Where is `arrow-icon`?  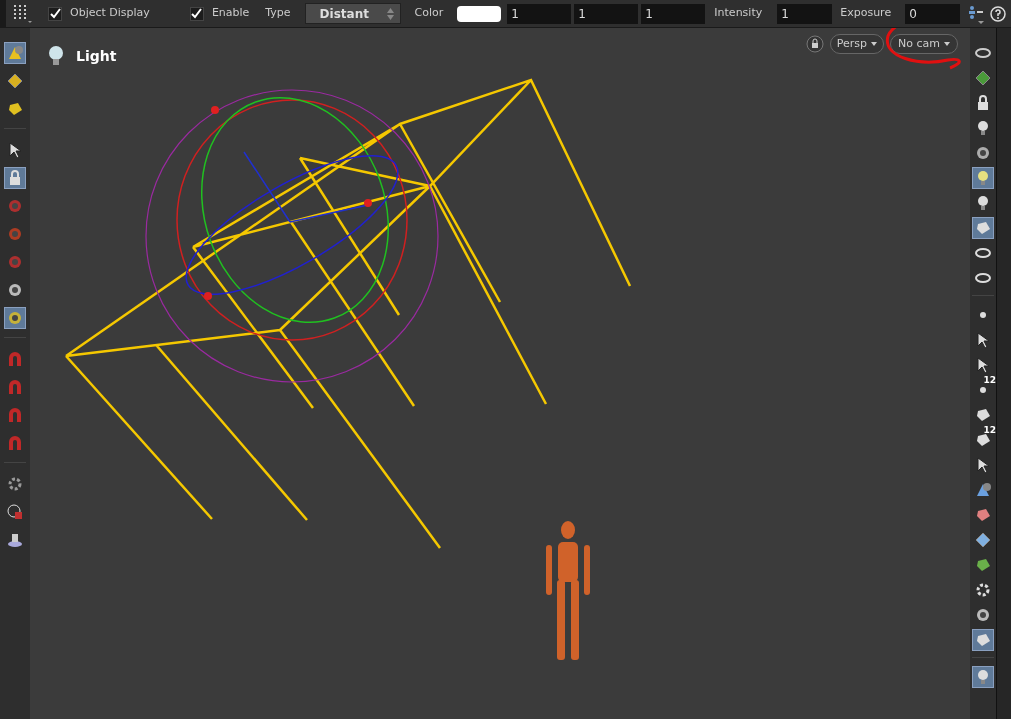
arrow-icon is located at coordinates (15, 150).